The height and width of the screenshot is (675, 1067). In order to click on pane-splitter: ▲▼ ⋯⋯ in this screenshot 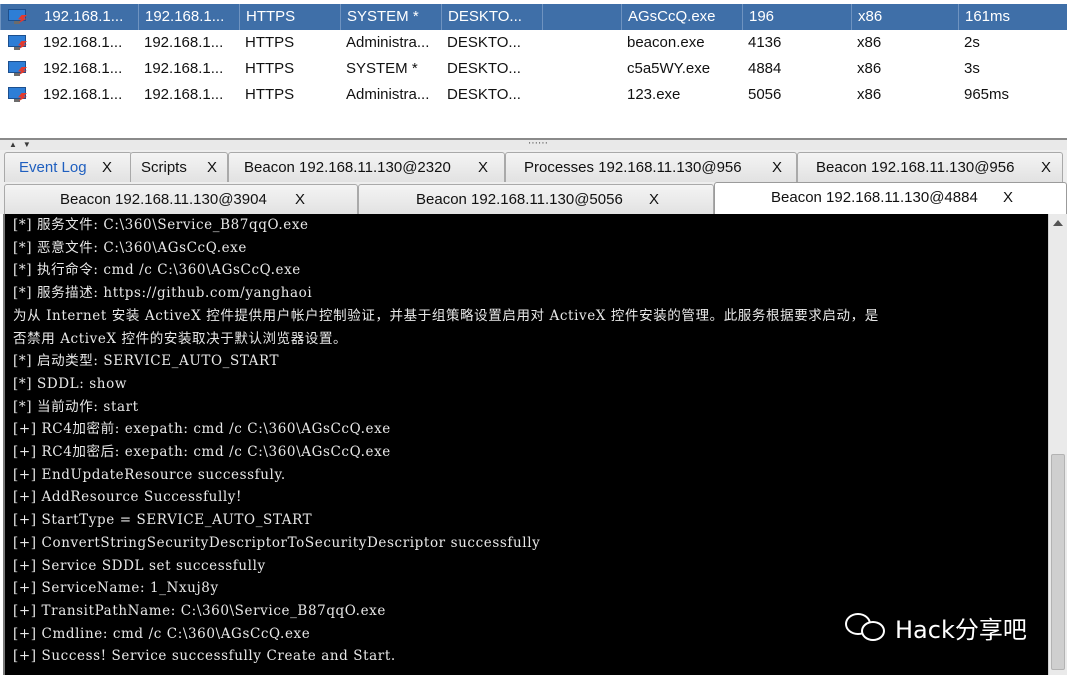, I will do `click(533, 144)`.